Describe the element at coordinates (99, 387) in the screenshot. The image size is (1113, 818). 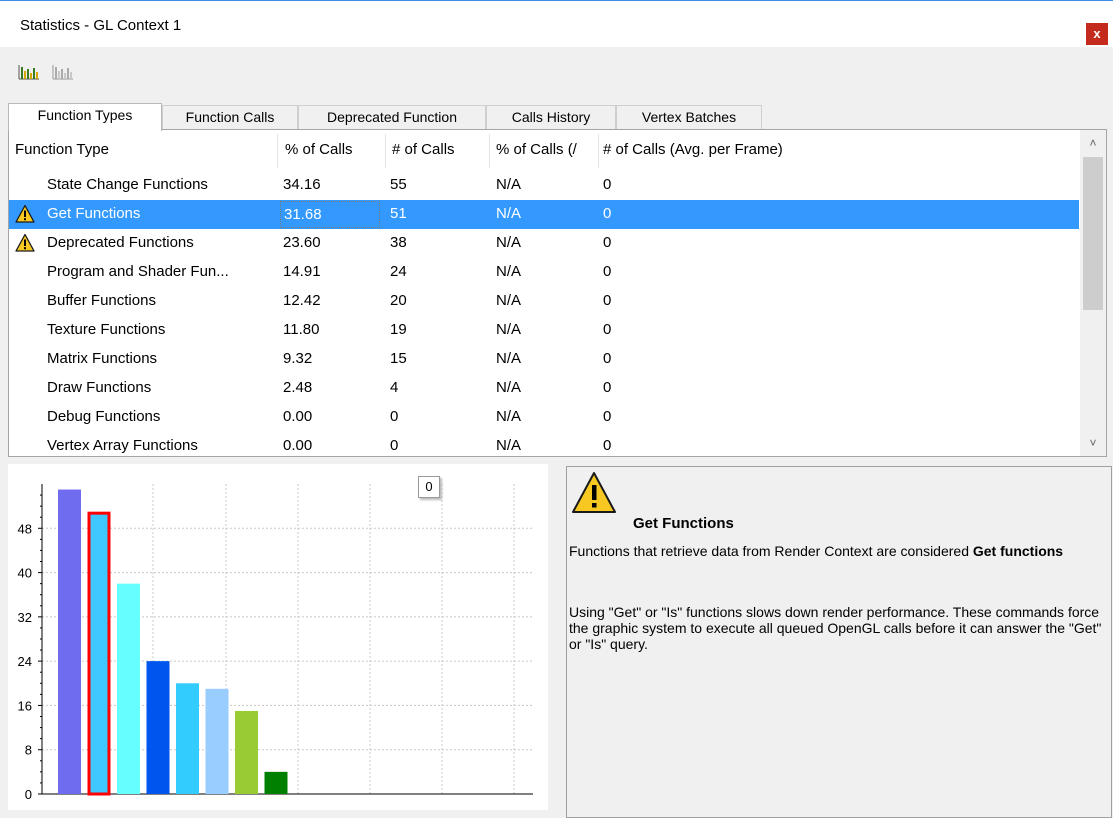
I see `cell-function-type: Draw Functions` at that location.